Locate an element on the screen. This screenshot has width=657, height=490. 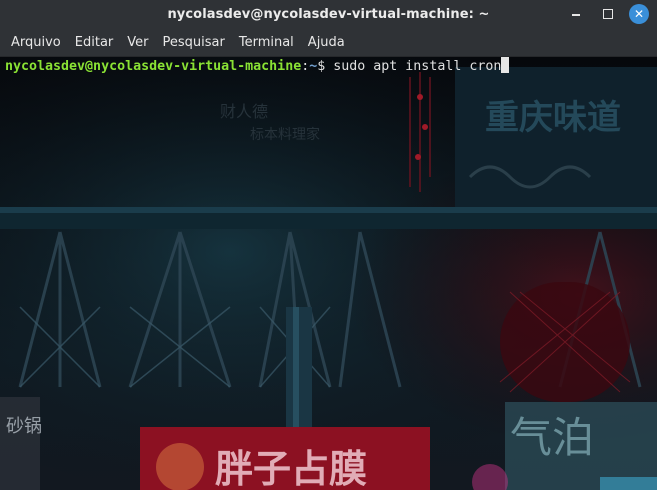
close-button: ✕ is located at coordinates (639, 14).